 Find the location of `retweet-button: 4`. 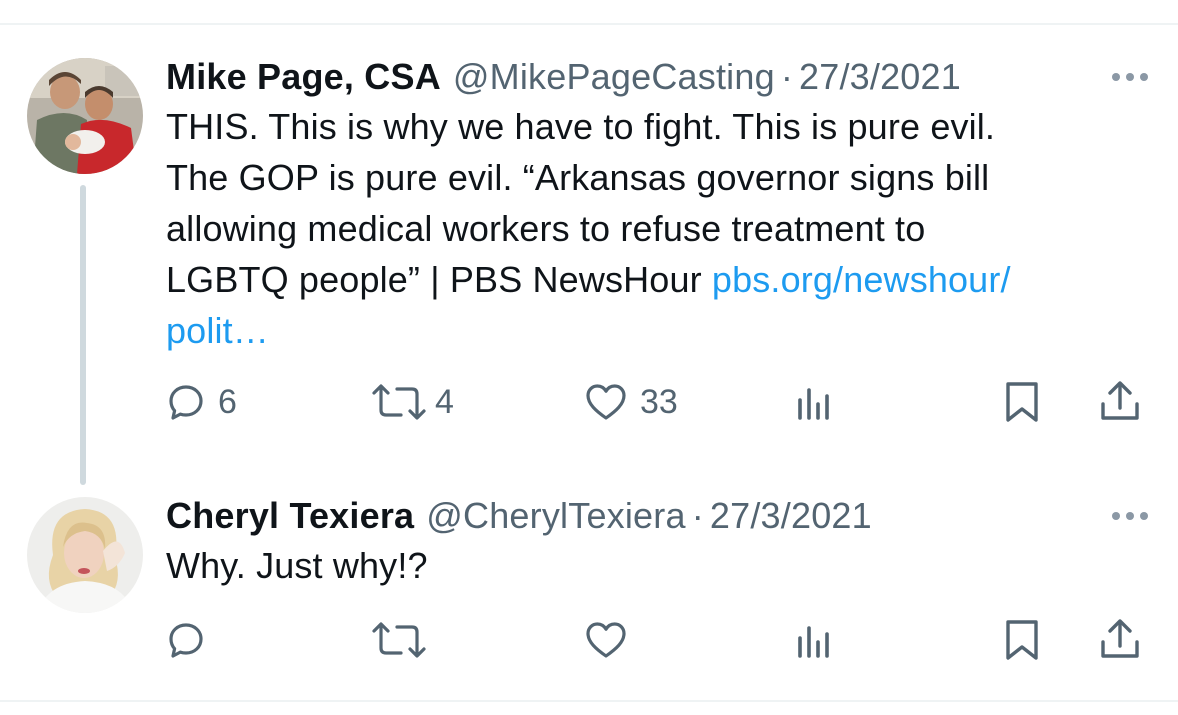

retweet-button: 4 is located at coordinates (412, 402).